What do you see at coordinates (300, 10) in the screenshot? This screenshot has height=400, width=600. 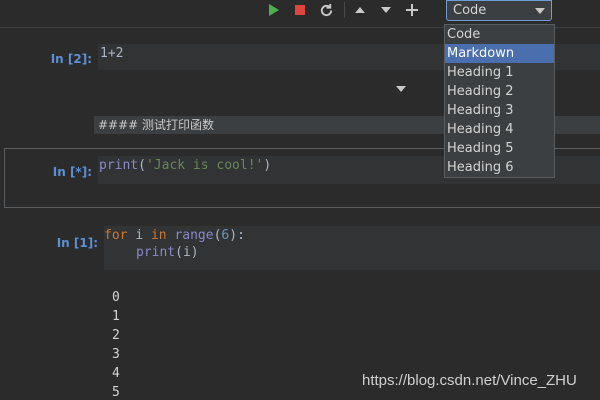 I see `stop-icon` at bounding box center [300, 10].